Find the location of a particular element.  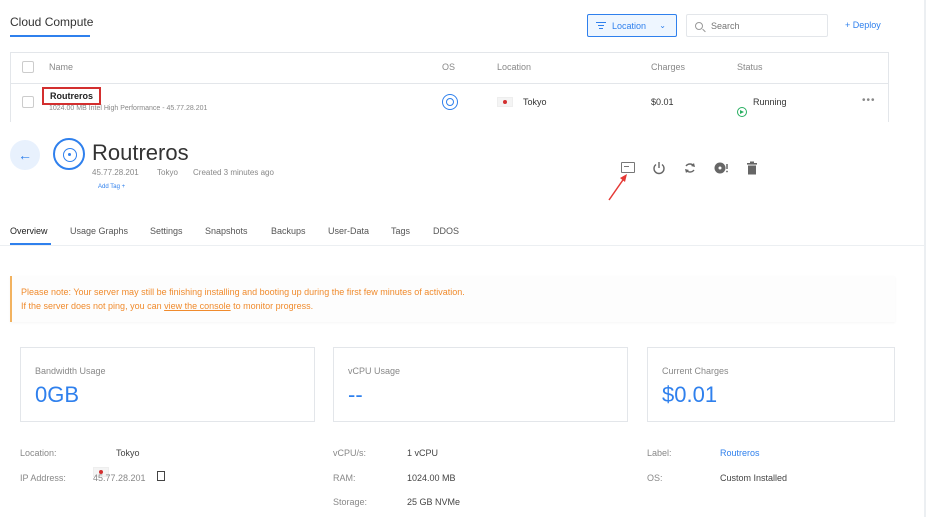

server-location: Tokyo is located at coordinates (167, 172).